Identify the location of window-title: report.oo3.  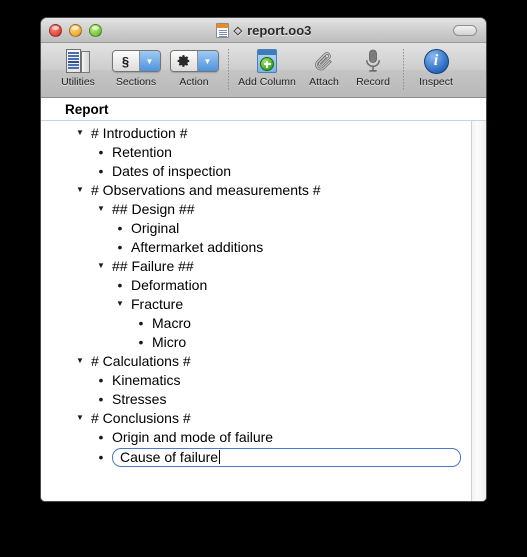
(279, 30).